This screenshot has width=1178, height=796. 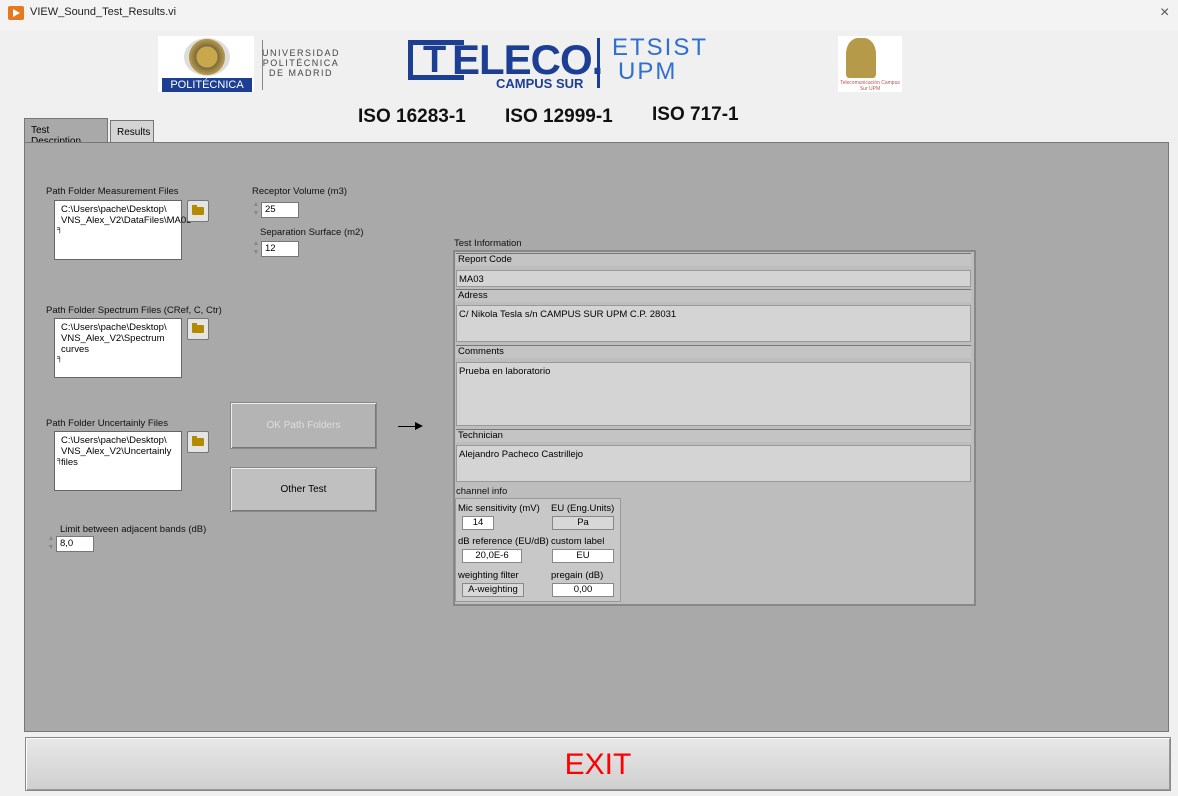 What do you see at coordinates (107, 423) in the screenshot?
I see `uncertainty-path-label: Path Folder Uncertainly Files` at bounding box center [107, 423].